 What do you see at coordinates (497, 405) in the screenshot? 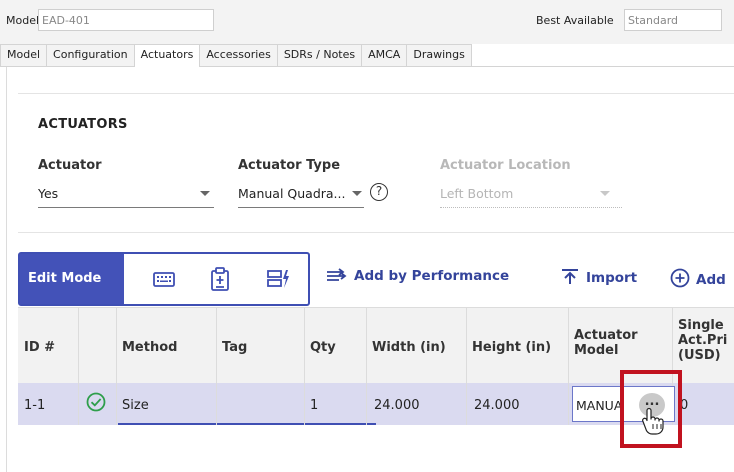
I see `cell-height: 24.000` at bounding box center [497, 405].